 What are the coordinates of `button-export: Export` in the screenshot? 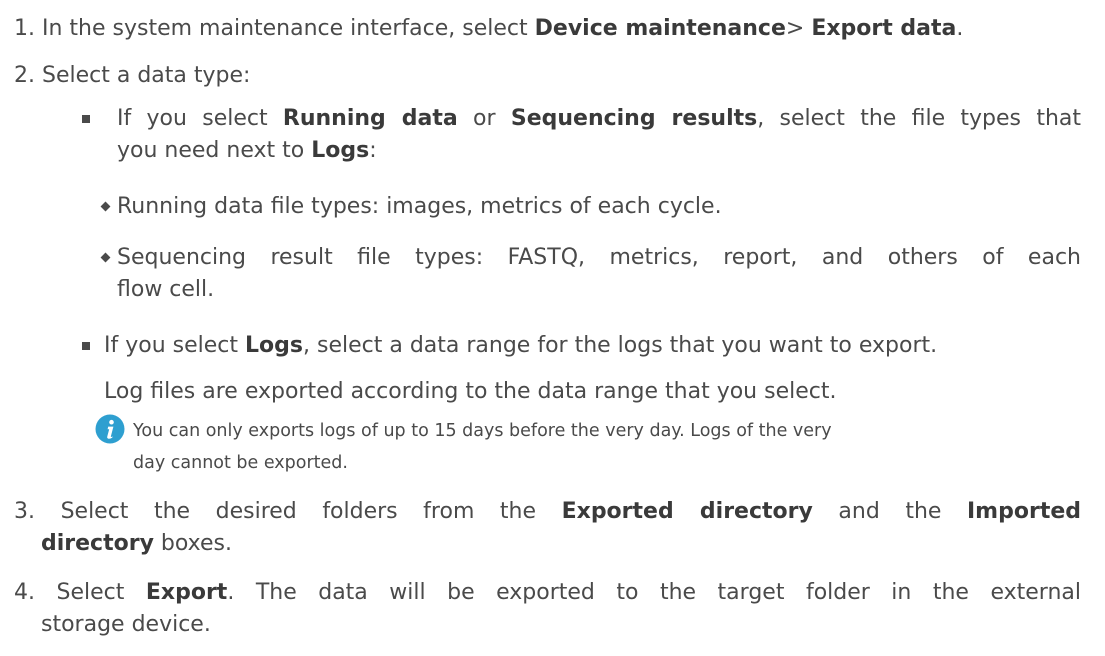 It's located at (186, 592).